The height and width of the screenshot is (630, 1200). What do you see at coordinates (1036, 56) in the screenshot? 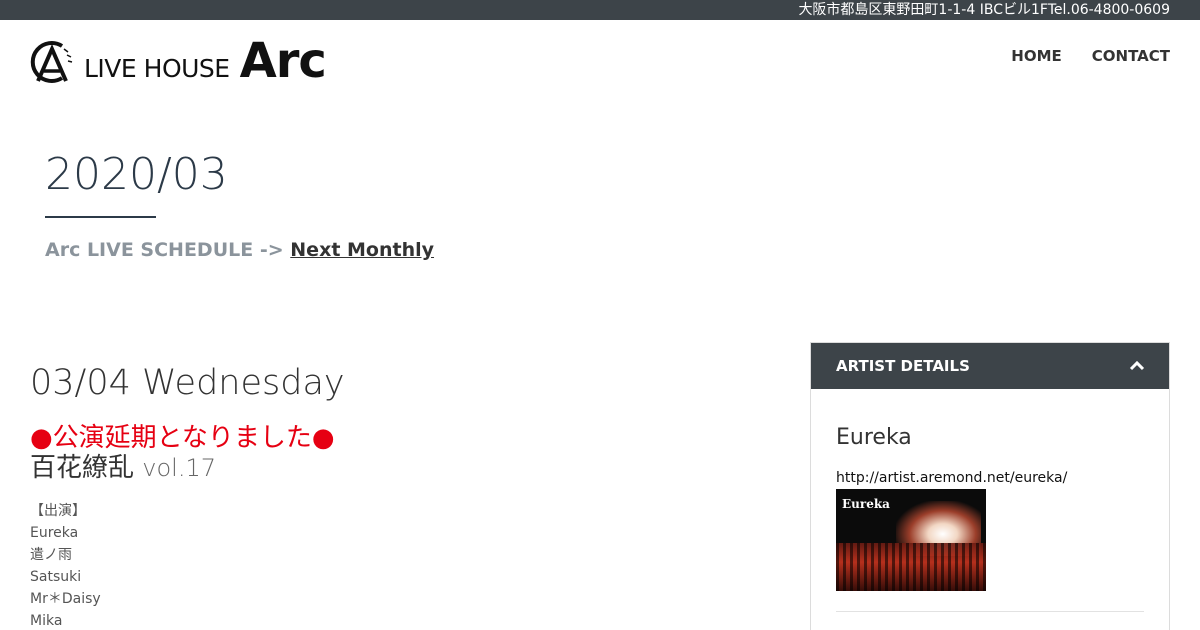
I see `nav-home-link: HOME` at bounding box center [1036, 56].